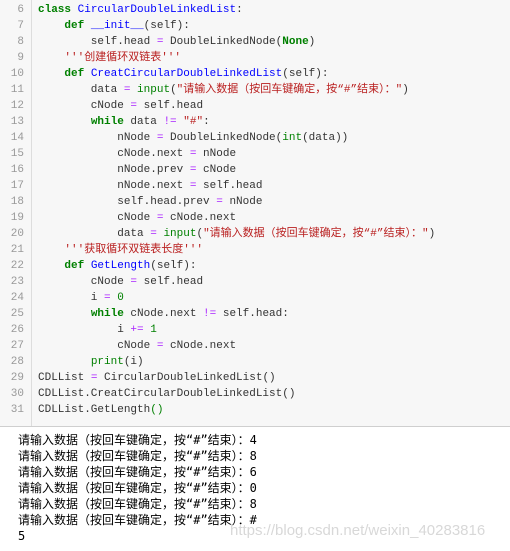 The image size is (510, 551). What do you see at coordinates (312, 42) in the screenshot?
I see `code-token: )` at bounding box center [312, 42].